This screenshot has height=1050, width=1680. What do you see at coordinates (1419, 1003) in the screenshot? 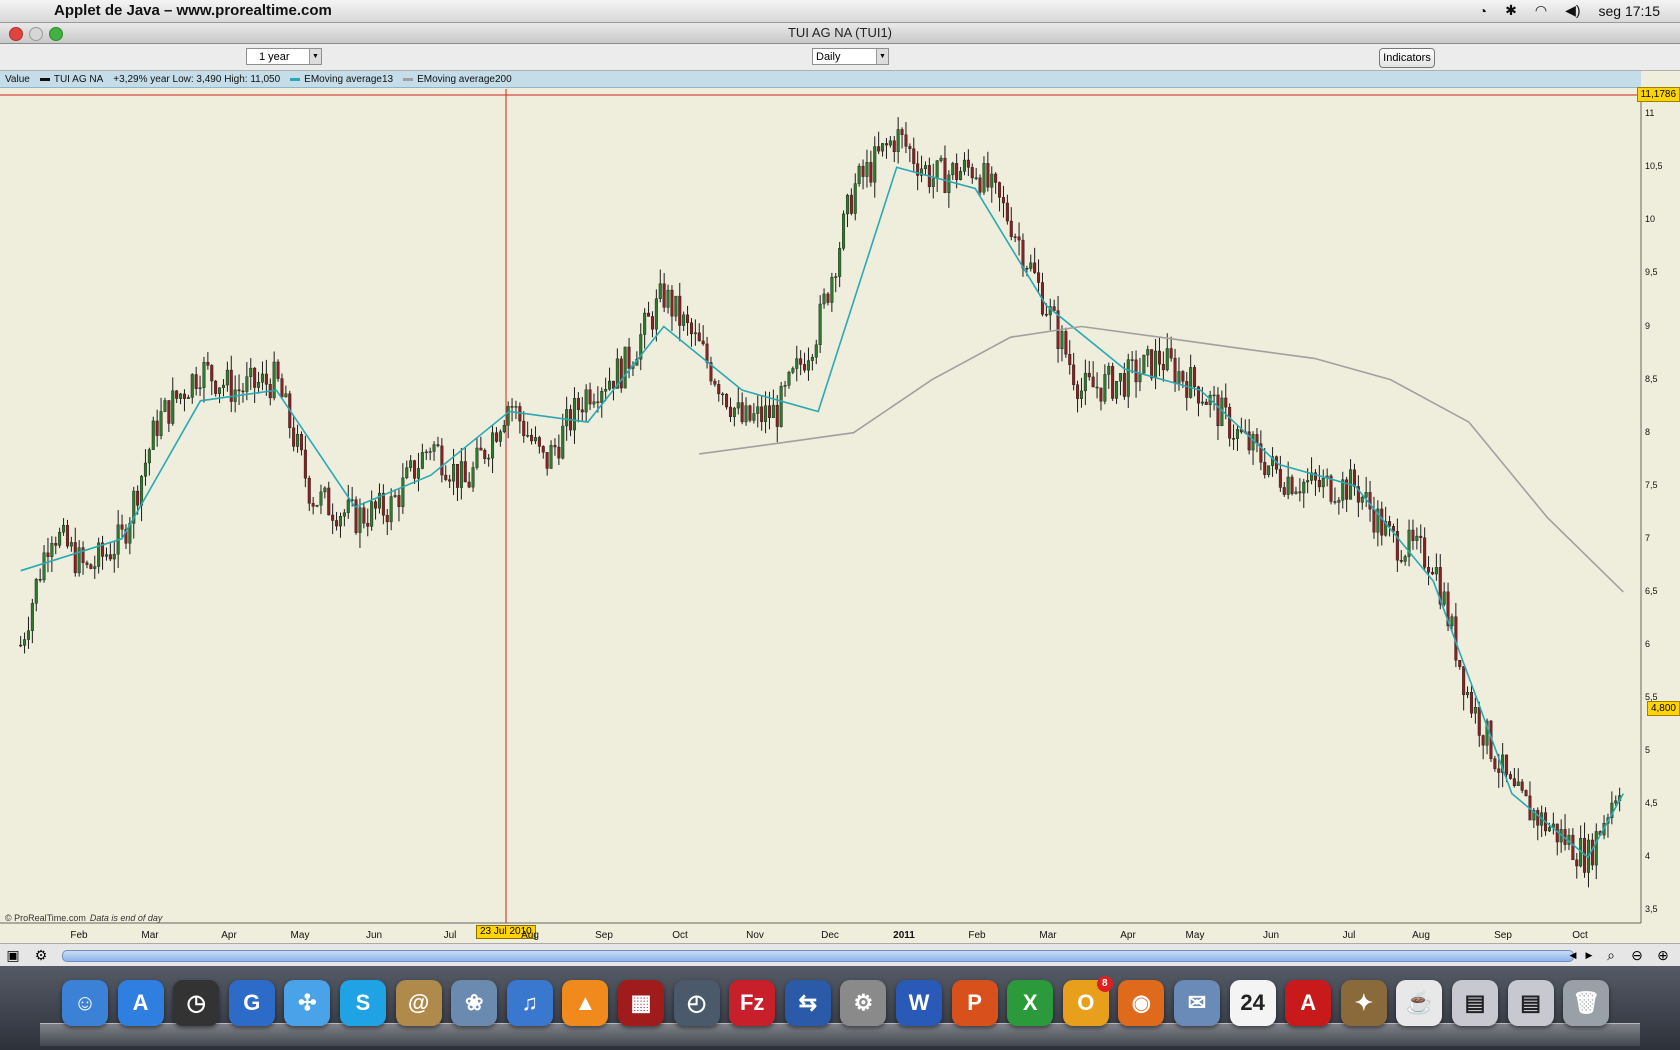
I see `java-icon: ☕` at bounding box center [1419, 1003].